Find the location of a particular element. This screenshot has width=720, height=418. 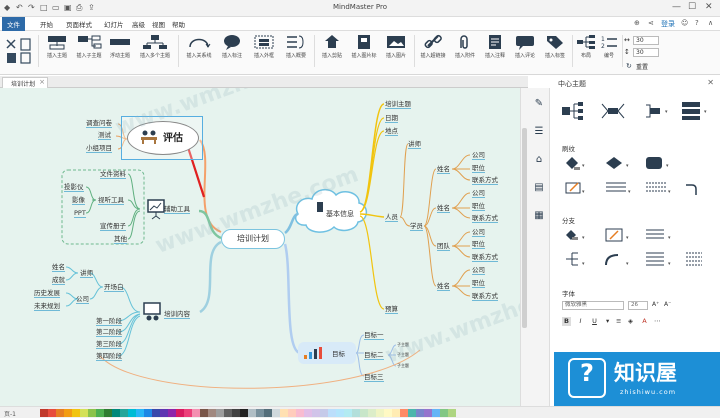

insert-boundary-button: 插入外框 is located at coordinates (264, 46).